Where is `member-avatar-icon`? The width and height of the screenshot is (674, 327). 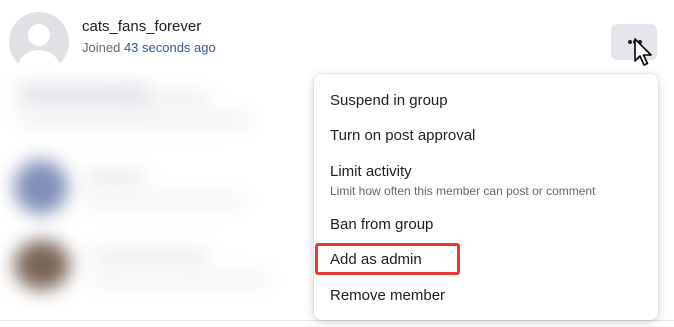
member-avatar-icon is located at coordinates (39, 42).